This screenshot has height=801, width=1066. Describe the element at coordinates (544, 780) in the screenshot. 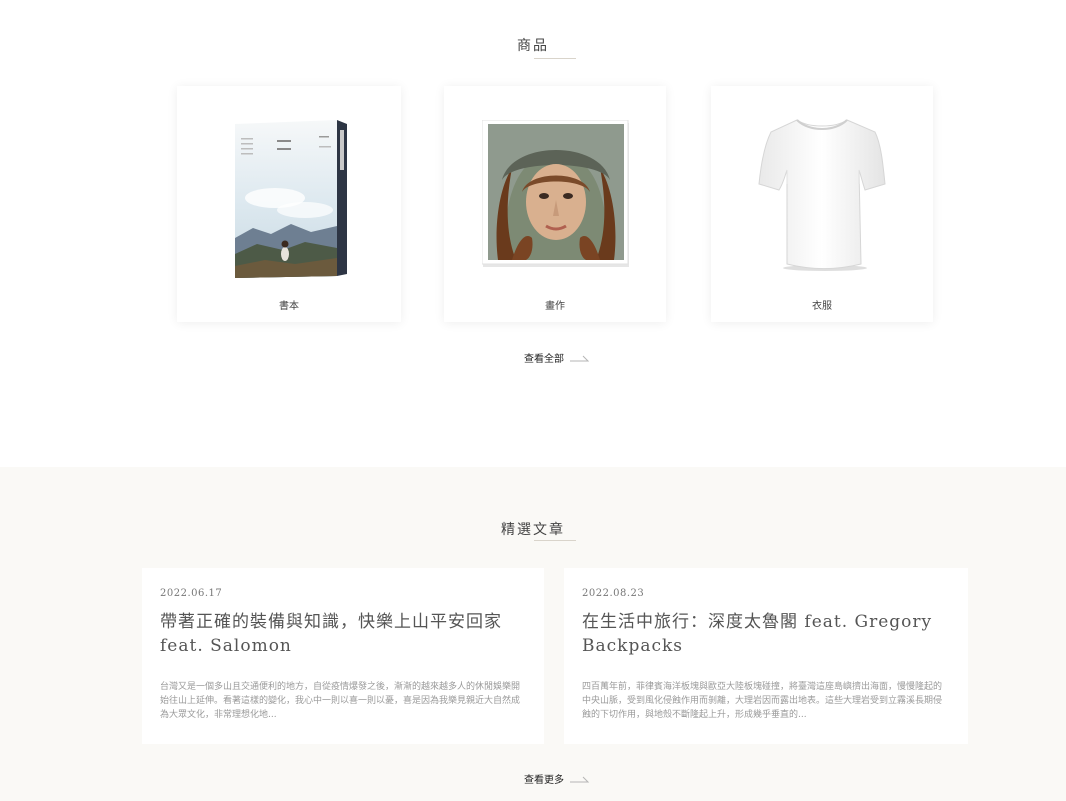

I see `view-more-label: 查看更多` at that location.